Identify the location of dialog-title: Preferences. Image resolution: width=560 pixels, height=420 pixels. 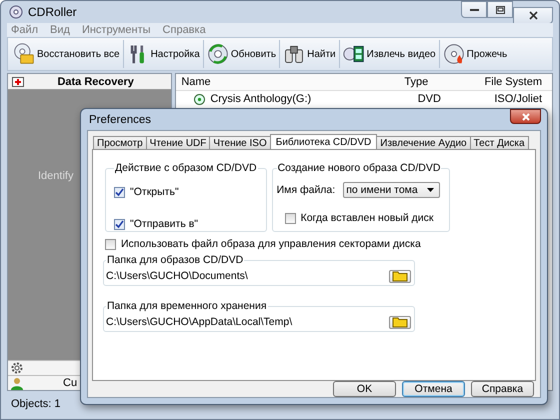
(120, 120).